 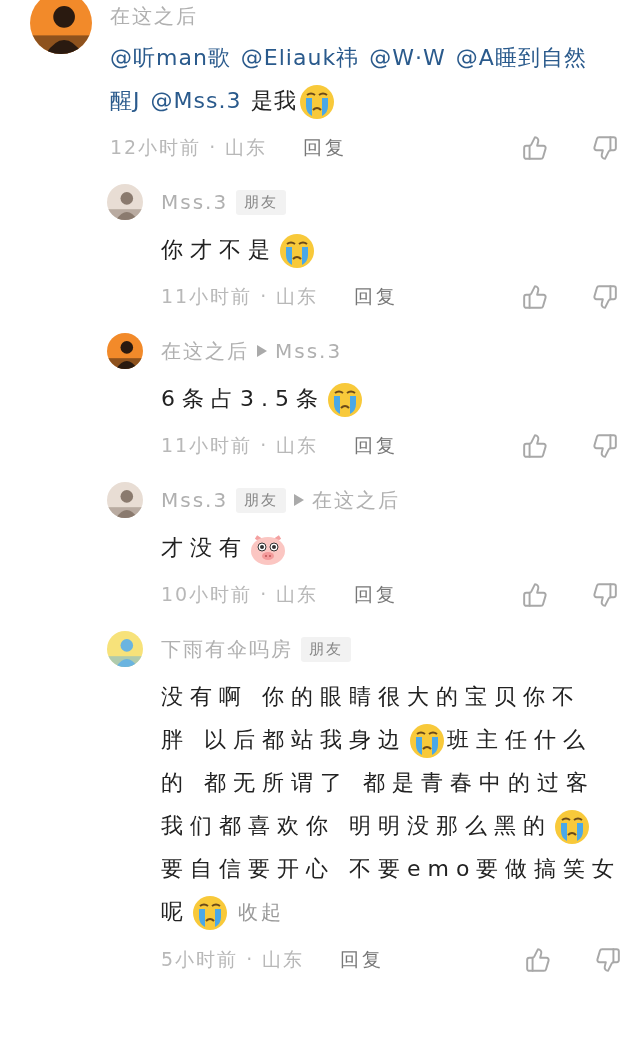 I want to click on mention-link: @A睡到自然, so click(x=521, y=57).